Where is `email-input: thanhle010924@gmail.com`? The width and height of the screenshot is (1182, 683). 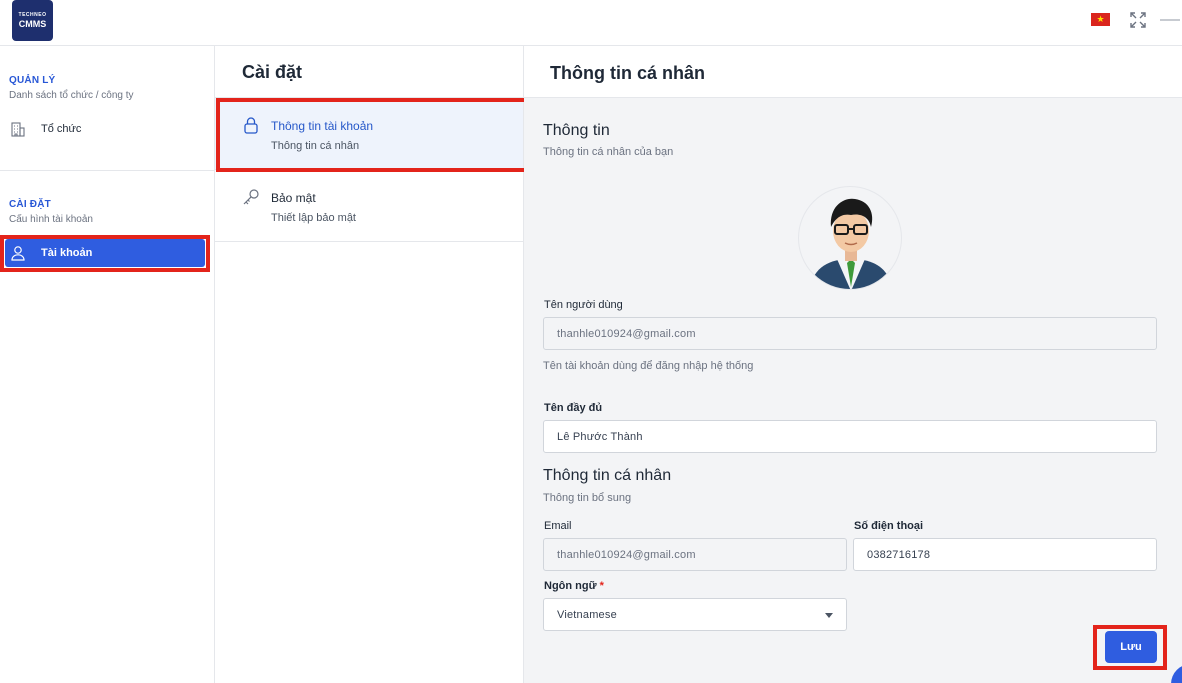 email-input: thanhle010924@gmail.com is located at coordinates (695, 554).